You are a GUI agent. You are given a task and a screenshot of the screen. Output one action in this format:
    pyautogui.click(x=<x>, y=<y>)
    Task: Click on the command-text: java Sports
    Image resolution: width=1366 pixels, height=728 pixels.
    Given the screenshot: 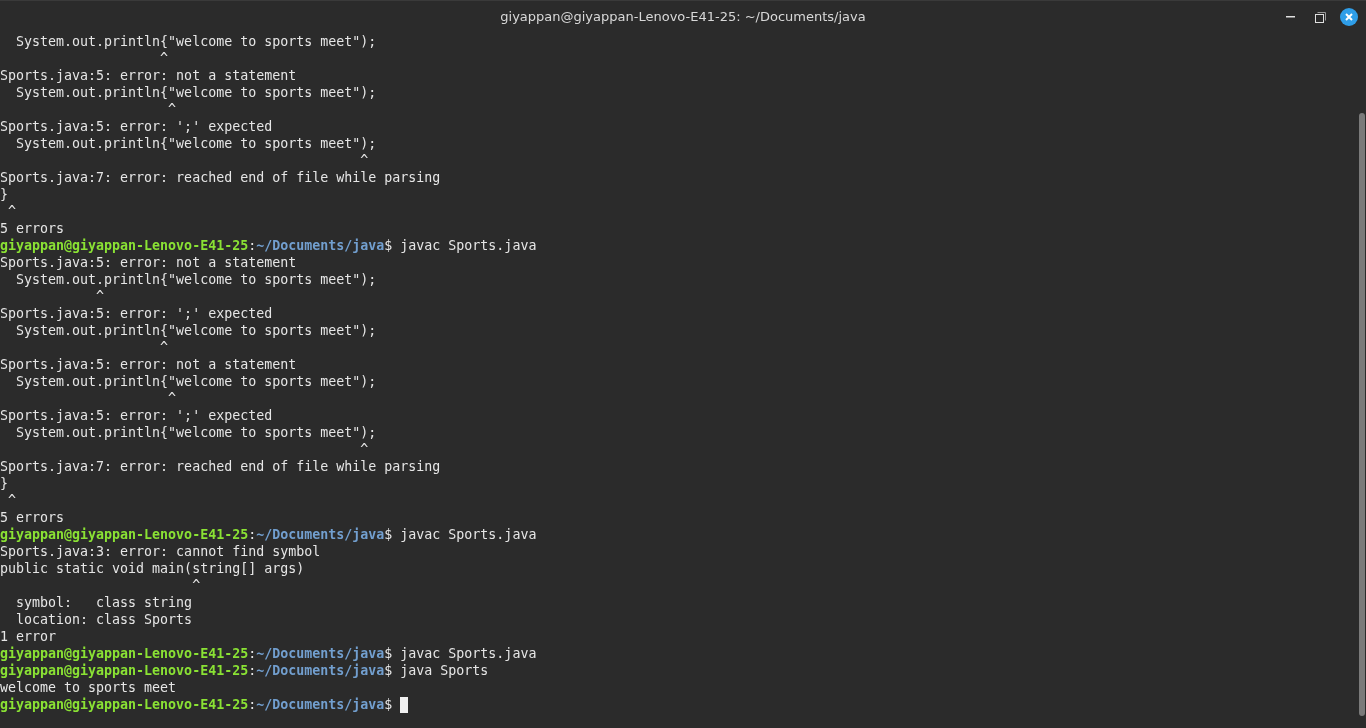 What is the action you would take?
    pyautogui.click(x=444, y=670)
    